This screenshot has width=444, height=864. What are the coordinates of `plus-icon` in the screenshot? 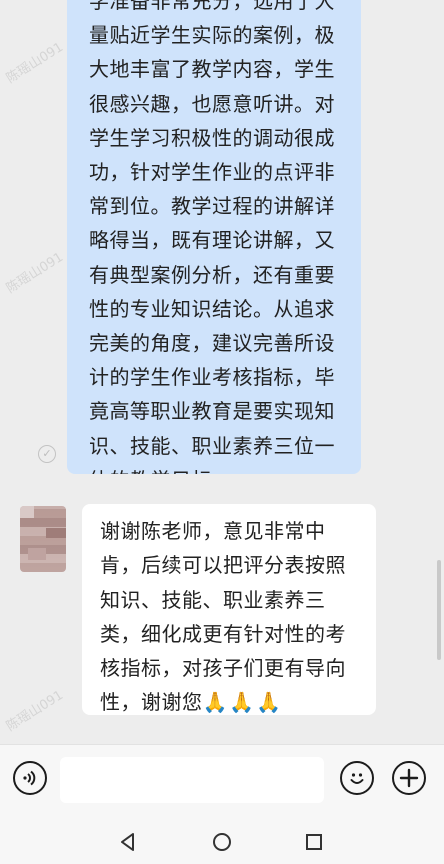 It's located at (409, 778).